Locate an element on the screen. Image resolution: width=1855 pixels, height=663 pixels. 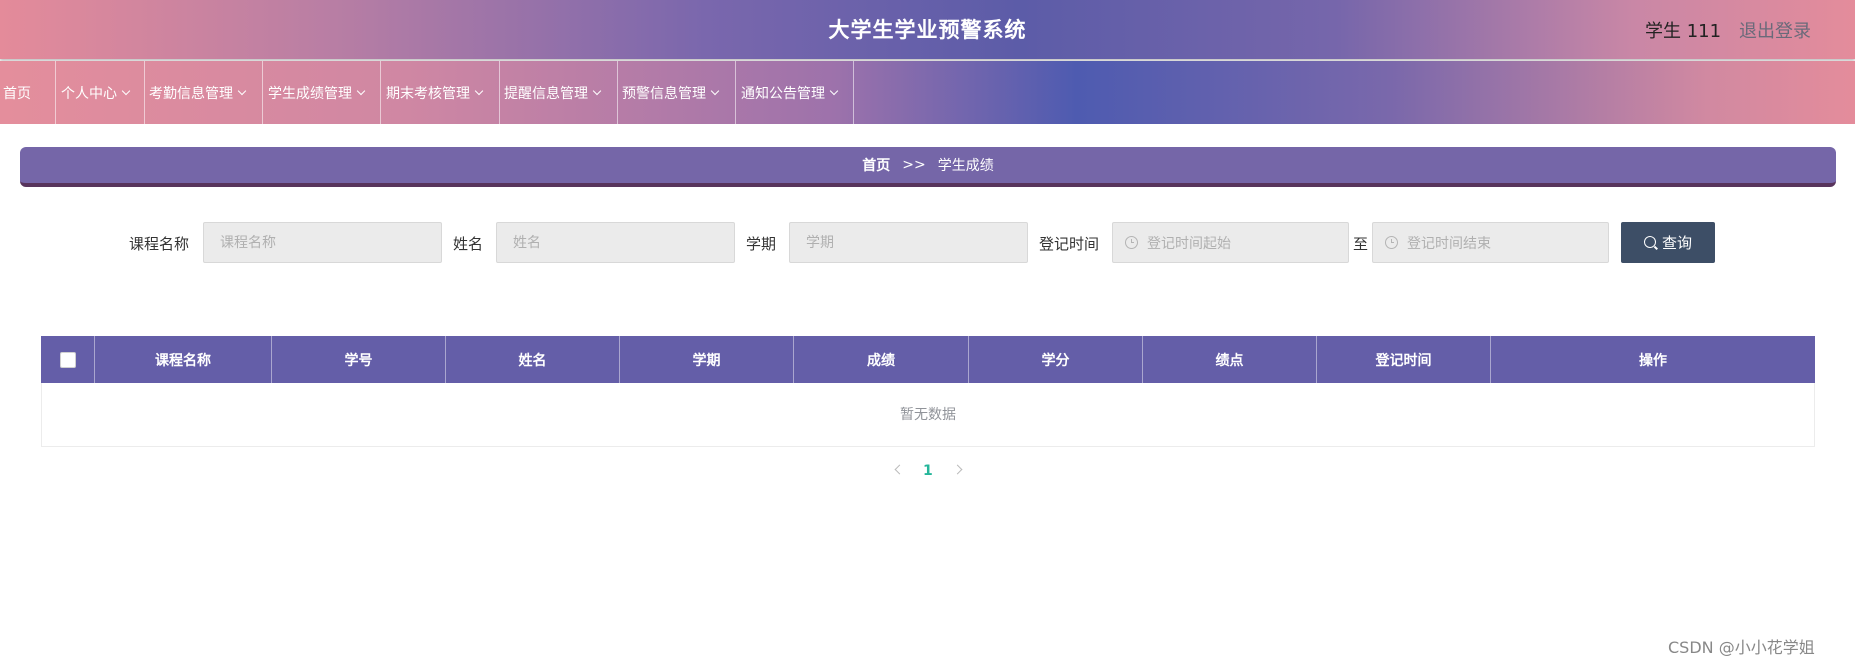
current-user: 学生 111 is located at coordinates (1683, 31).